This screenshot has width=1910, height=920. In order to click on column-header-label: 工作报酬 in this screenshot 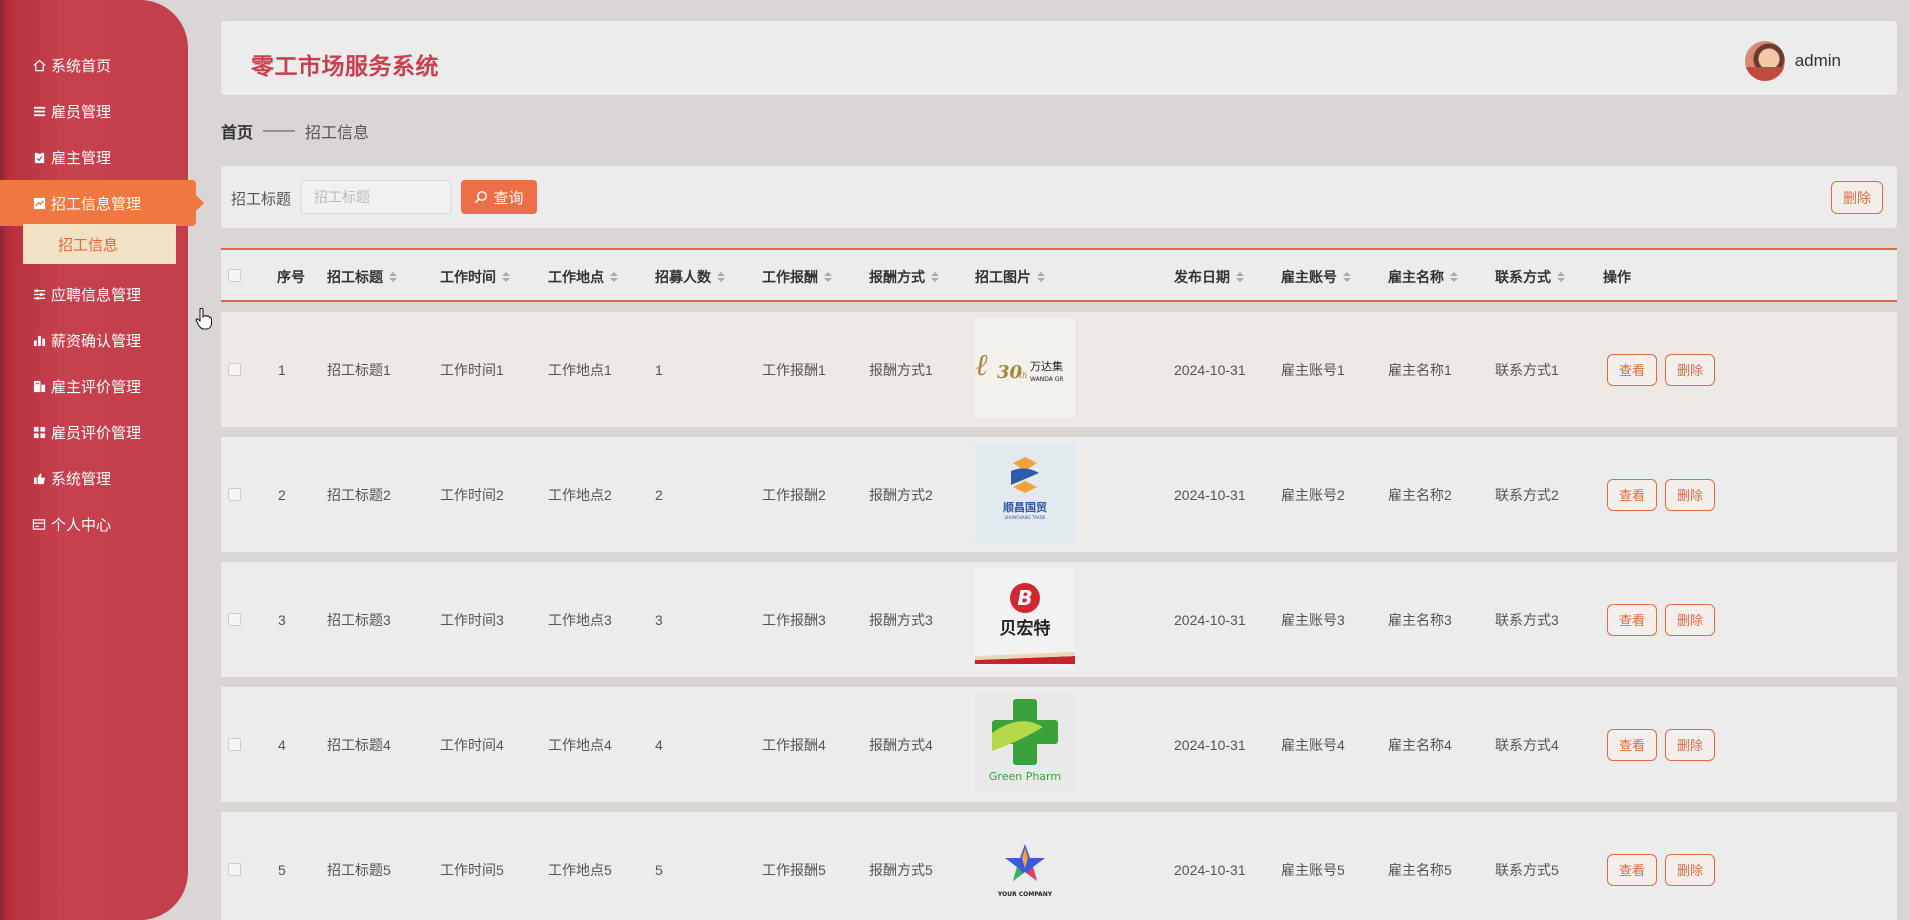, I will do `click(790, 277)`.